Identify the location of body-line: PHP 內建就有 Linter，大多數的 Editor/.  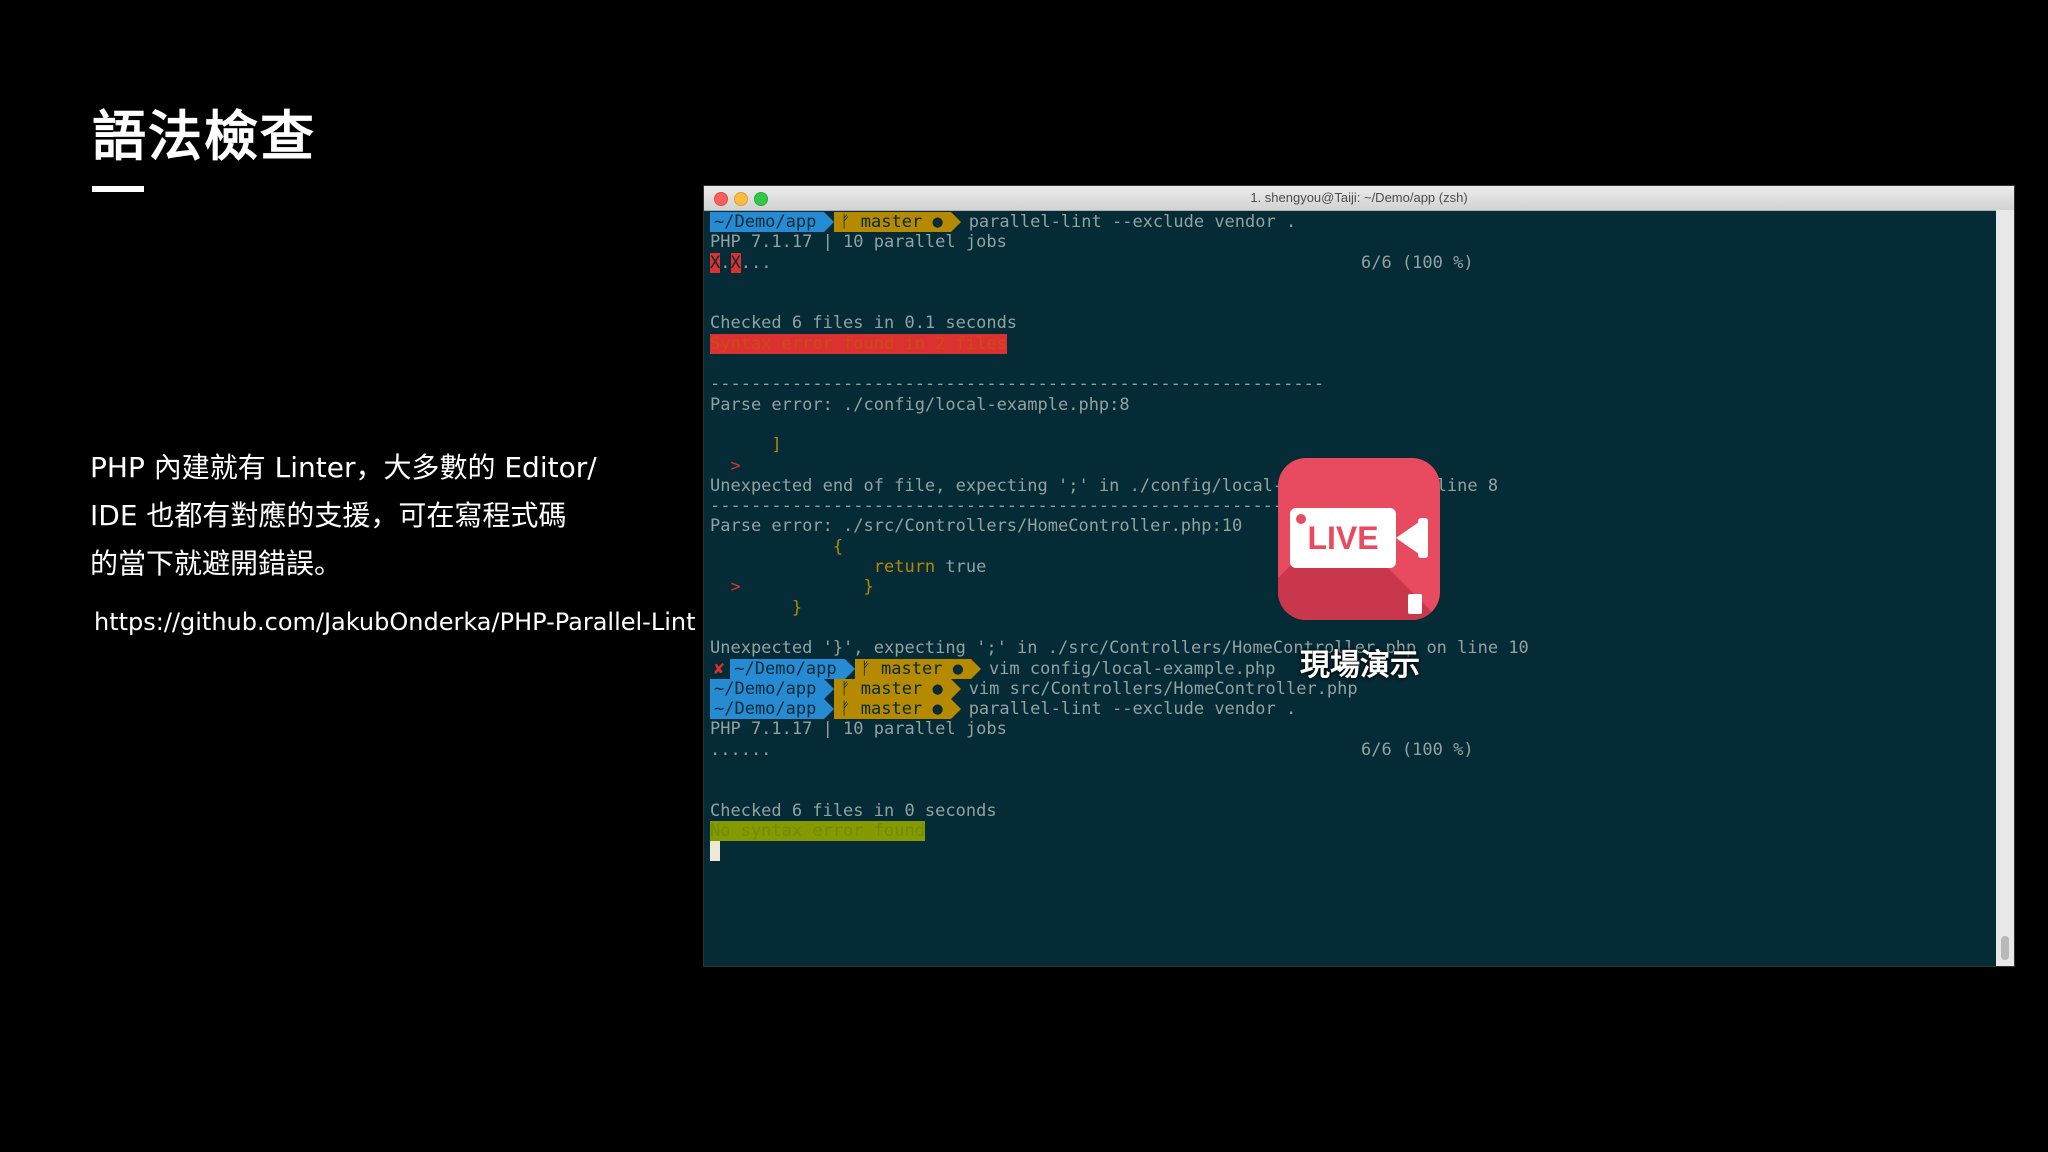
(343, 467).